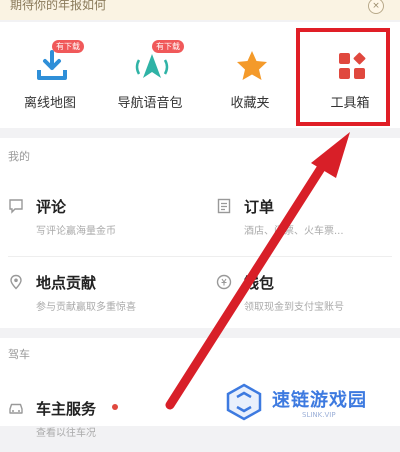 The width and height of the screenshot is (400, 452). What do you see at coordinates (16, 282) in the screenshot?
I see `location-pin-icon` at bounding box center [16, 282].